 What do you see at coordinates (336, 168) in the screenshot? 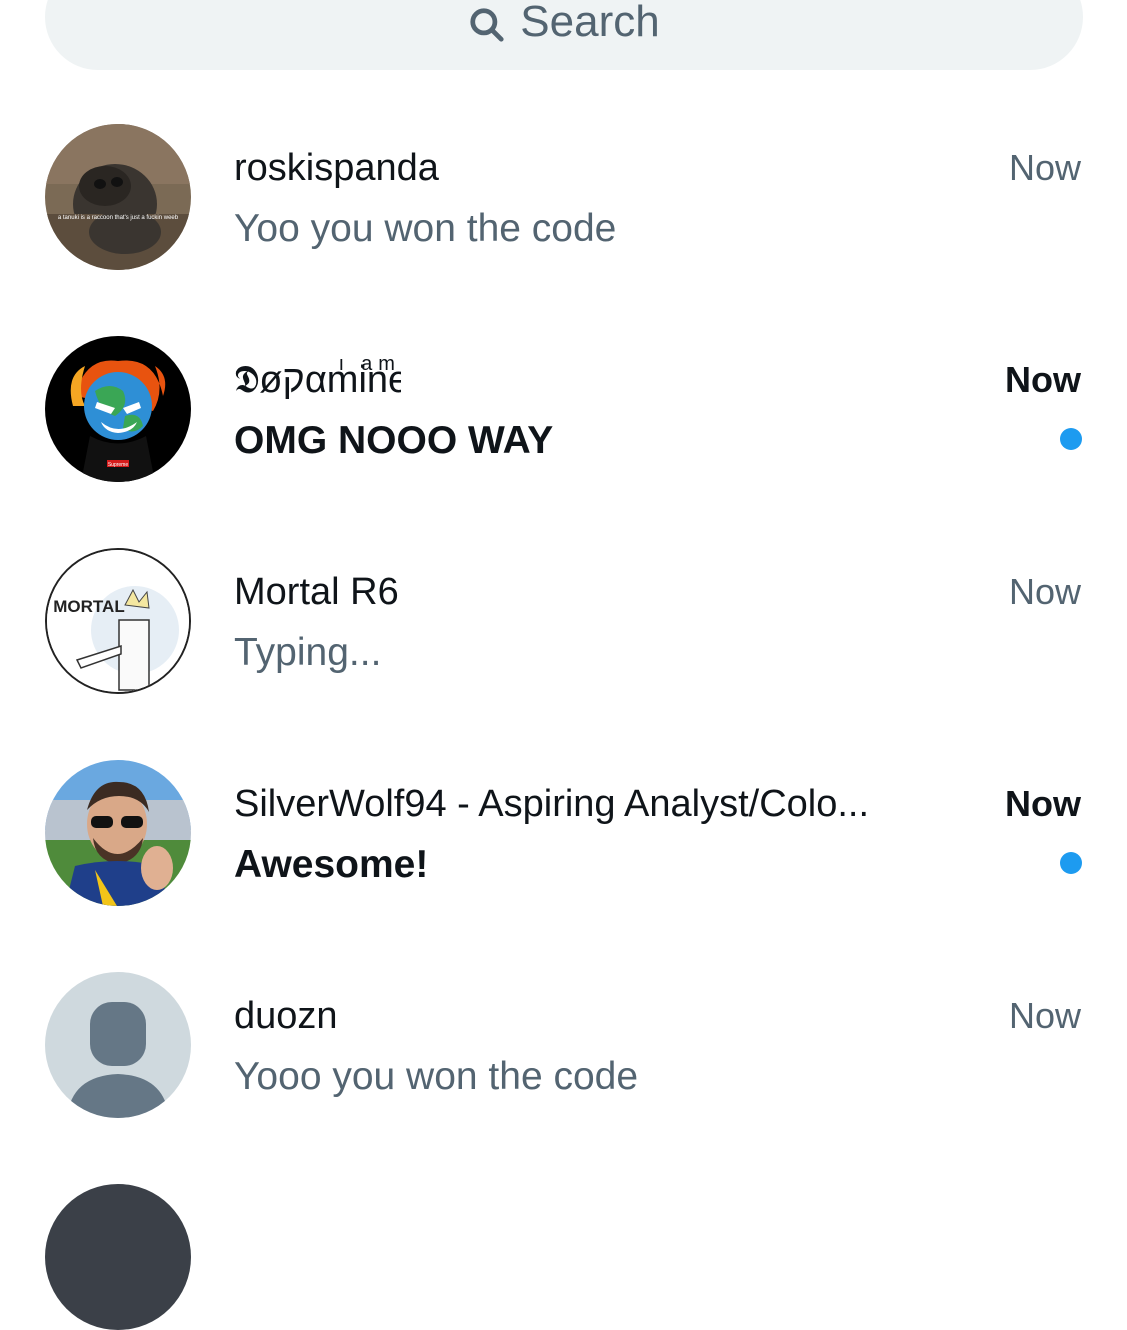
I see `conversation-name: roskispanda` at bounding box center [336, 168].